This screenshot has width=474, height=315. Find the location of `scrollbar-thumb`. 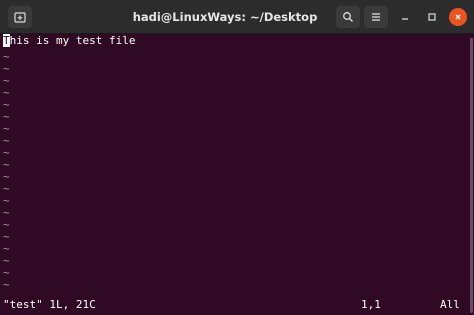

scrollbar-thumb is located at coordinates (471, 175).